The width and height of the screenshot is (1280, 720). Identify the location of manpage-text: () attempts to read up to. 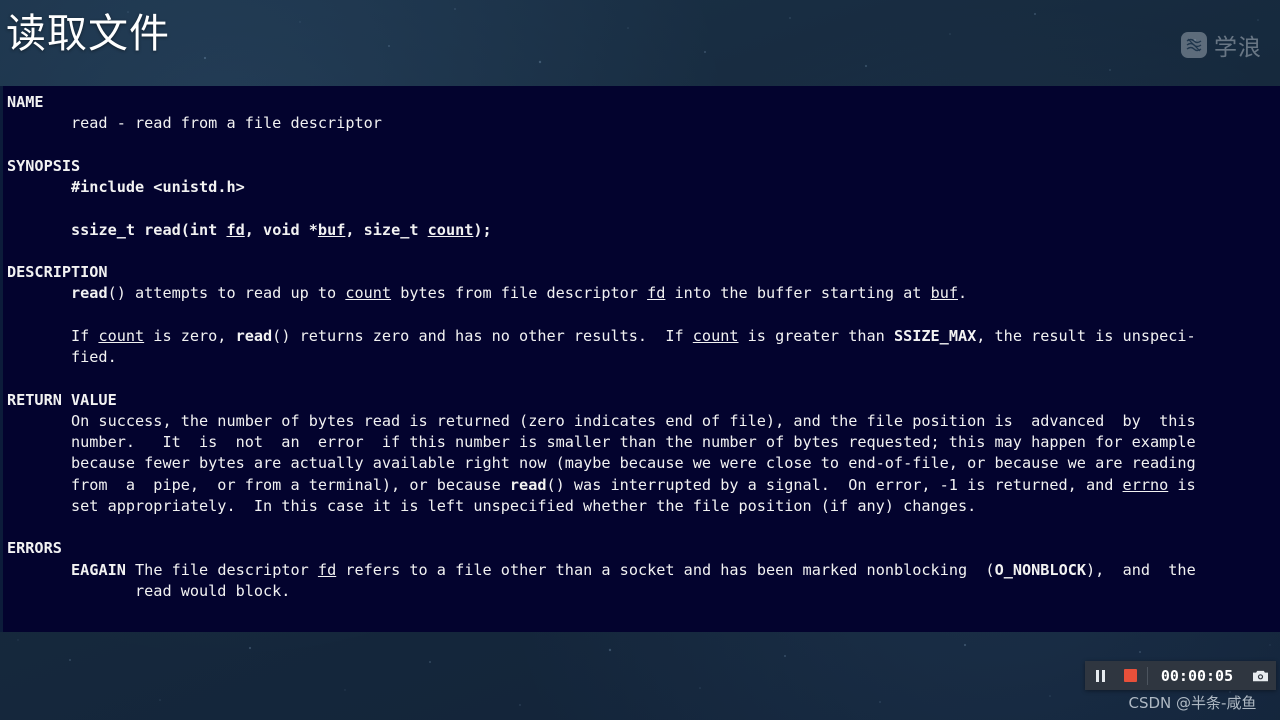
(226, 293).